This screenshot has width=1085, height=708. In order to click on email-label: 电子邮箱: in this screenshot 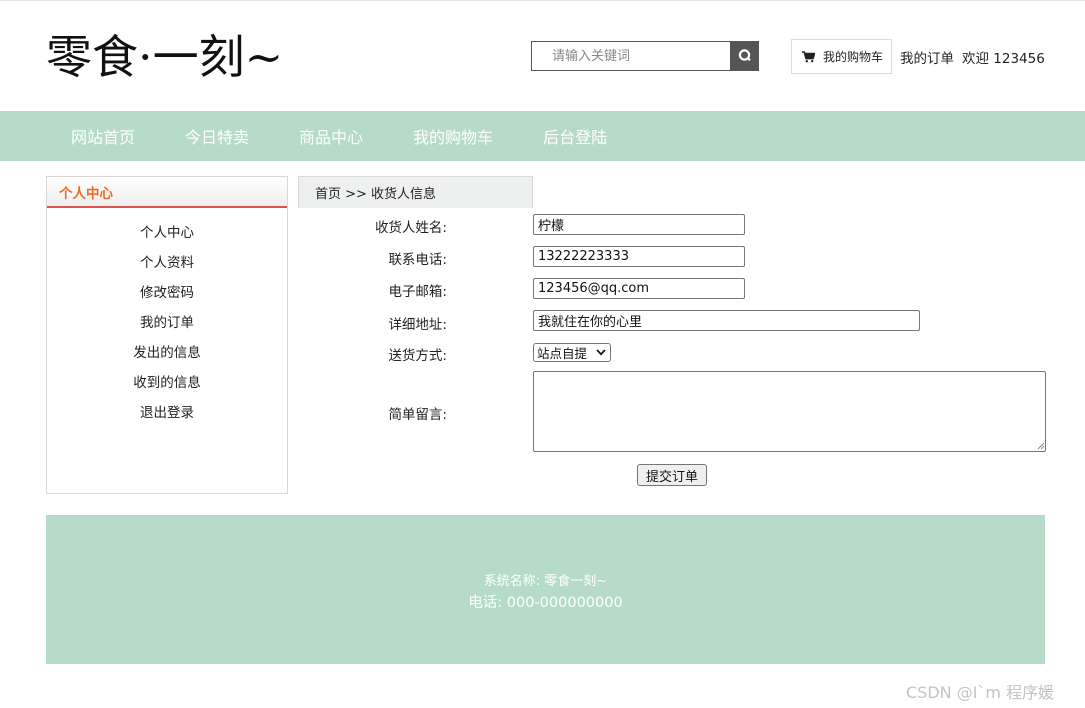, I will do `click(417, 292)`.